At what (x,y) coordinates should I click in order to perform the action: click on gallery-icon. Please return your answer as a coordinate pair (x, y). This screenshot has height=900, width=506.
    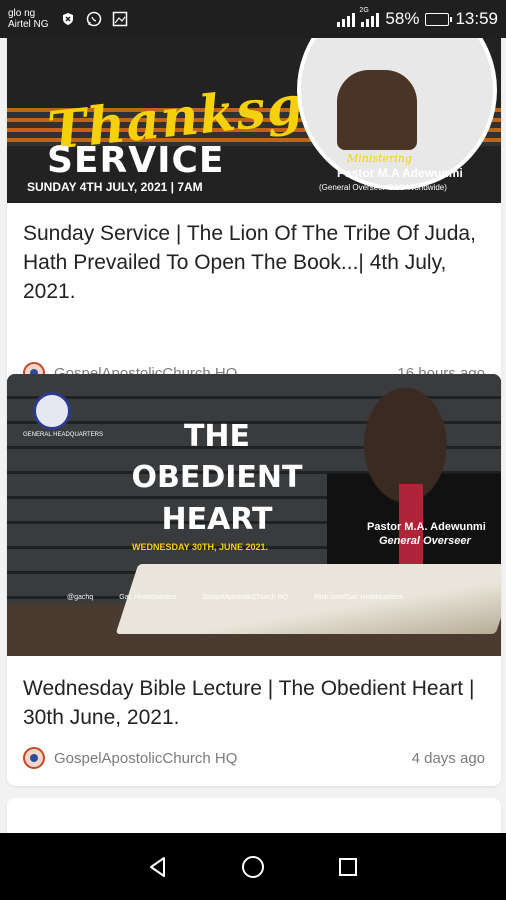
    Looking at the image, I should click on (120, 19).